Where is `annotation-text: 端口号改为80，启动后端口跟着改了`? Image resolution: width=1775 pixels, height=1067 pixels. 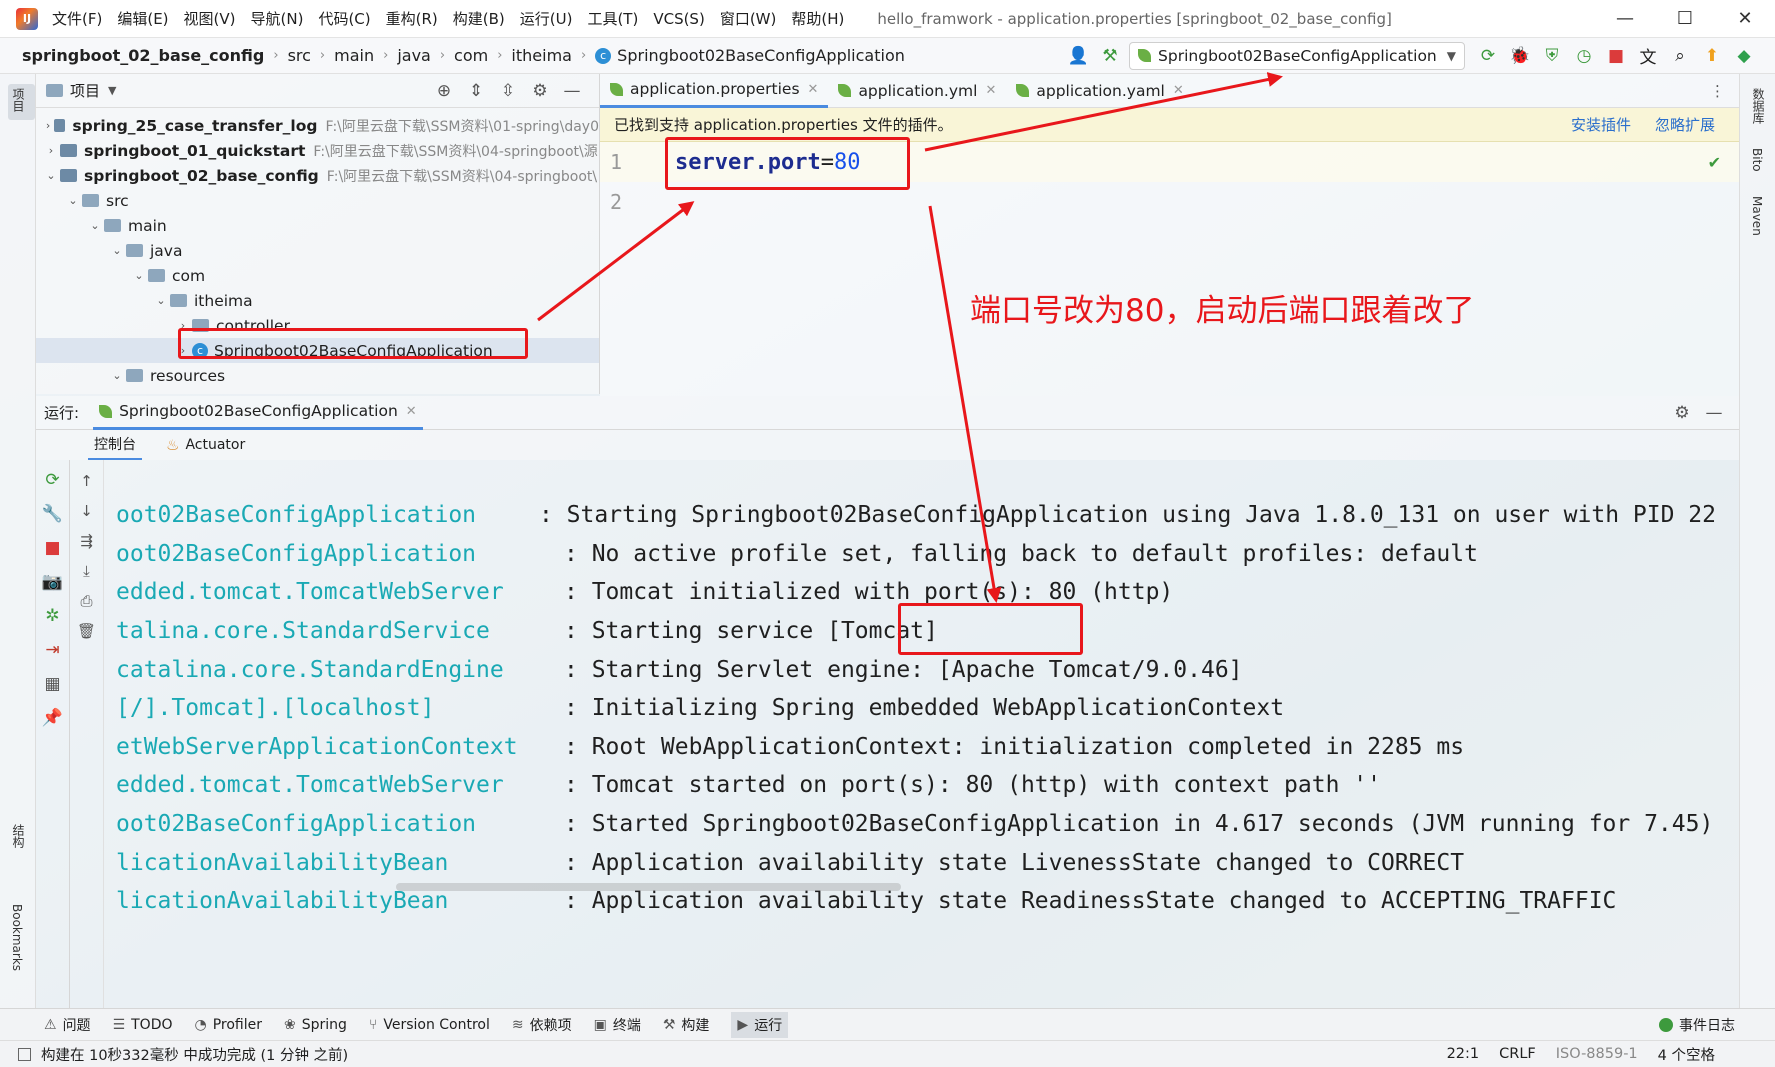 annotation-text: 端口号改为80，启动后端口跟着改了 is located at coordinates (1222, 311).